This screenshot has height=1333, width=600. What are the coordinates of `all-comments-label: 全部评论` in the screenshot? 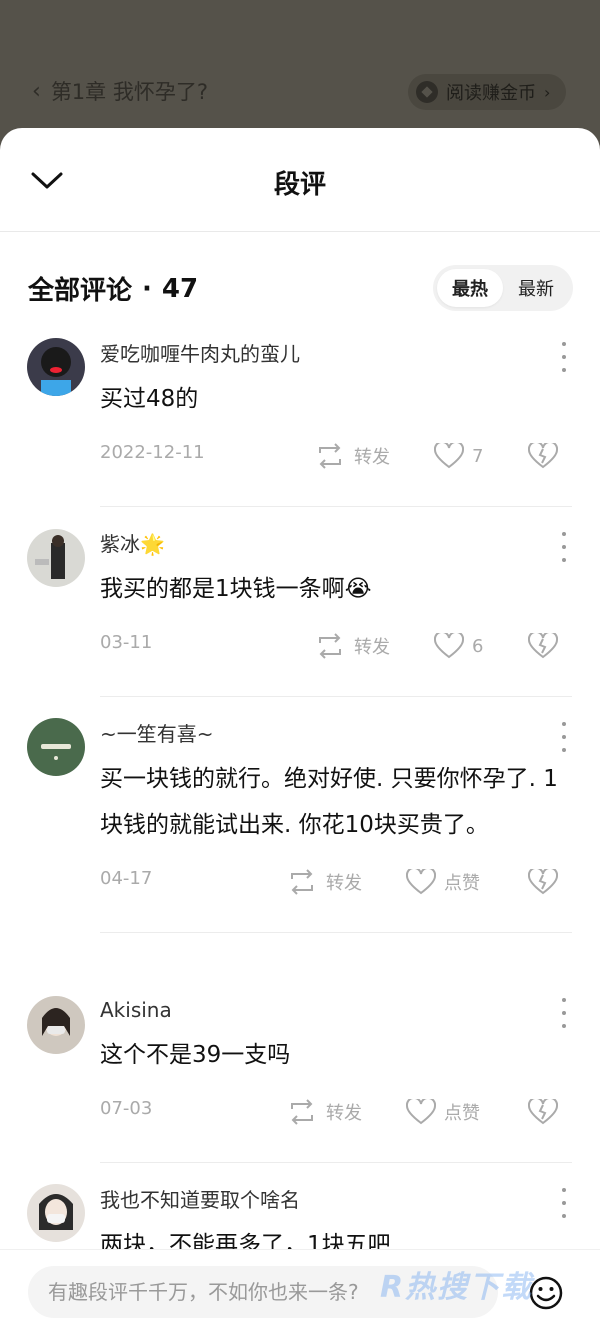 It's located at (80, 291).